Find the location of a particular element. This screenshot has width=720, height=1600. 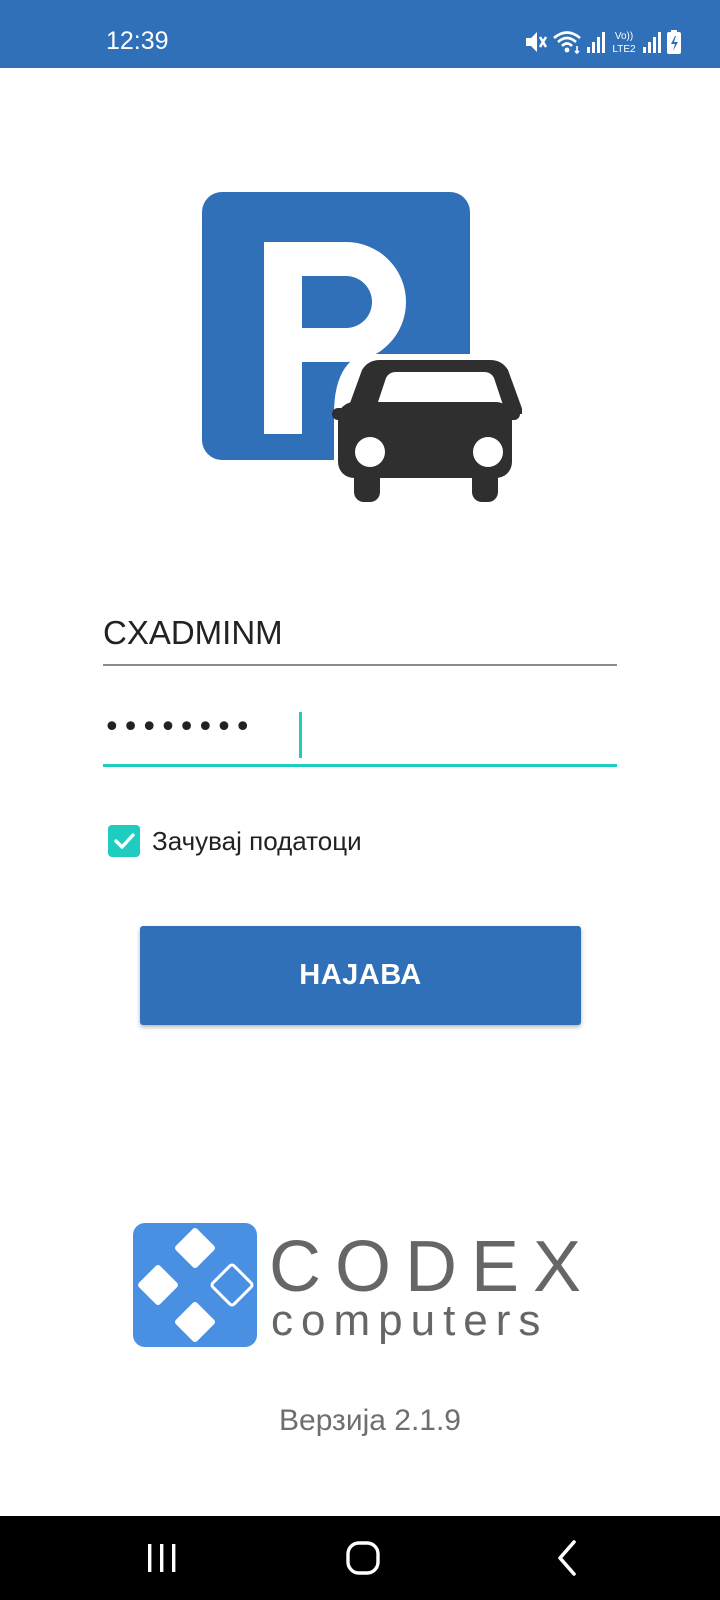

wifi-icon is located at coordinates (567, 43).